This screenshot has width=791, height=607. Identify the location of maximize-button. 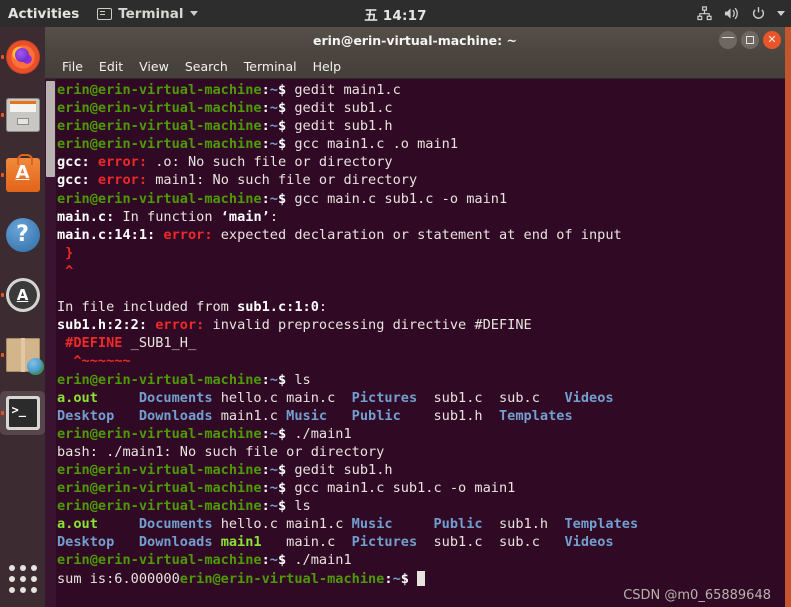
(750, 40).